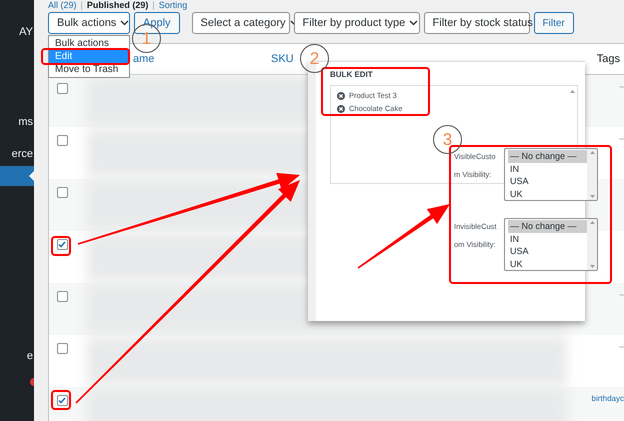  What do you see at coordinates (17, 176) in the screenshot?
I see `sidebar-item` at bounding box center [17, 176].